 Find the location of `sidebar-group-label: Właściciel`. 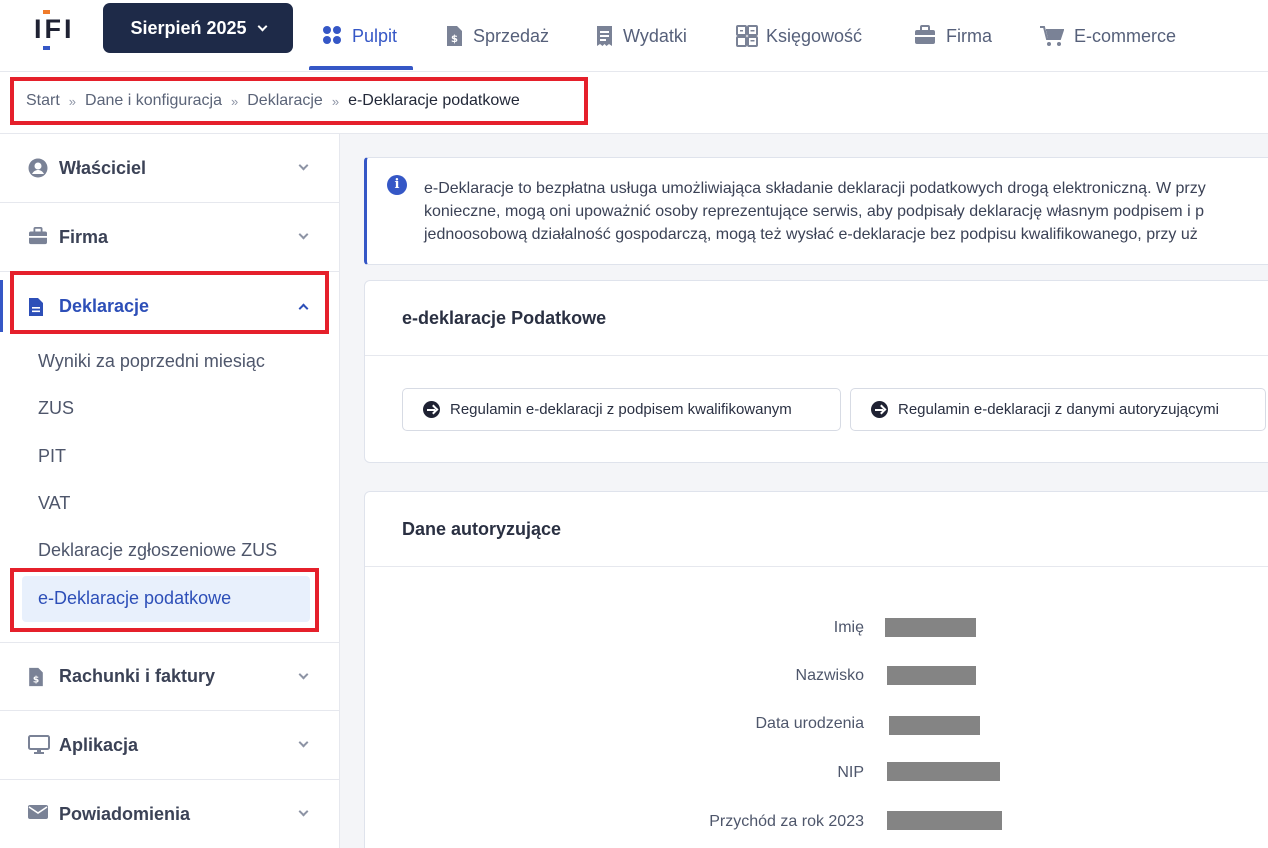

sidebar-group-label: Właściciel is located at coordinates (103, 167).